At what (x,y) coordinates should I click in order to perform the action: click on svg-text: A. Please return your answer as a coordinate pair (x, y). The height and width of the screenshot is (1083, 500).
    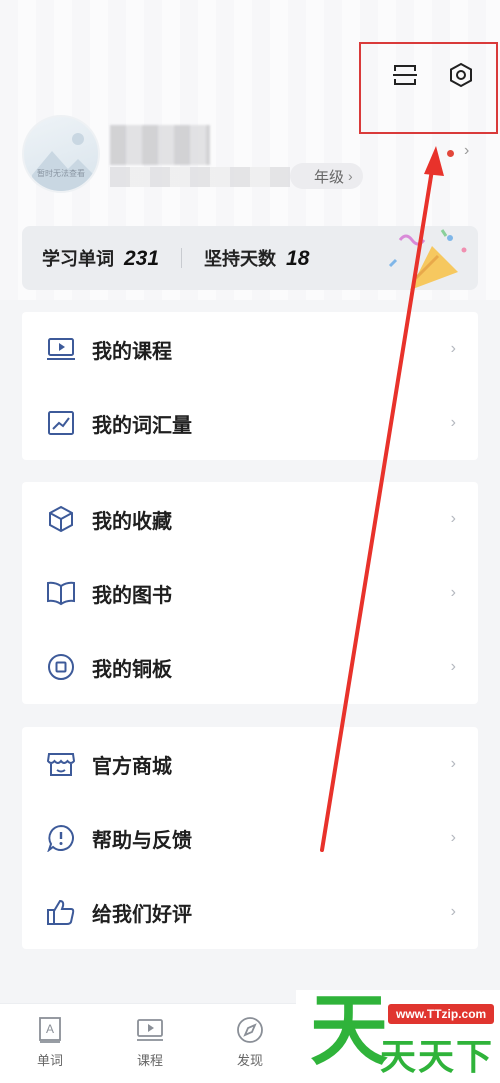
    Looking at the image, I should click on (50, 1029).